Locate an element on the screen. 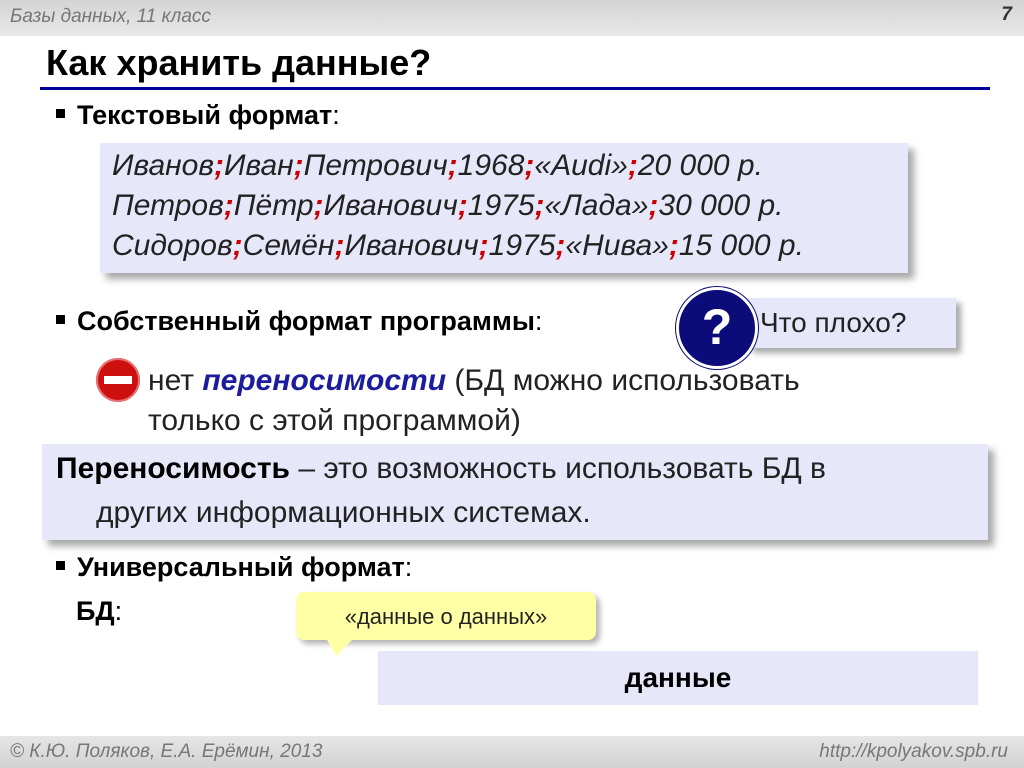 The image size is (1024, 768). question-symbol: ? is located at coordinates (717, 327).